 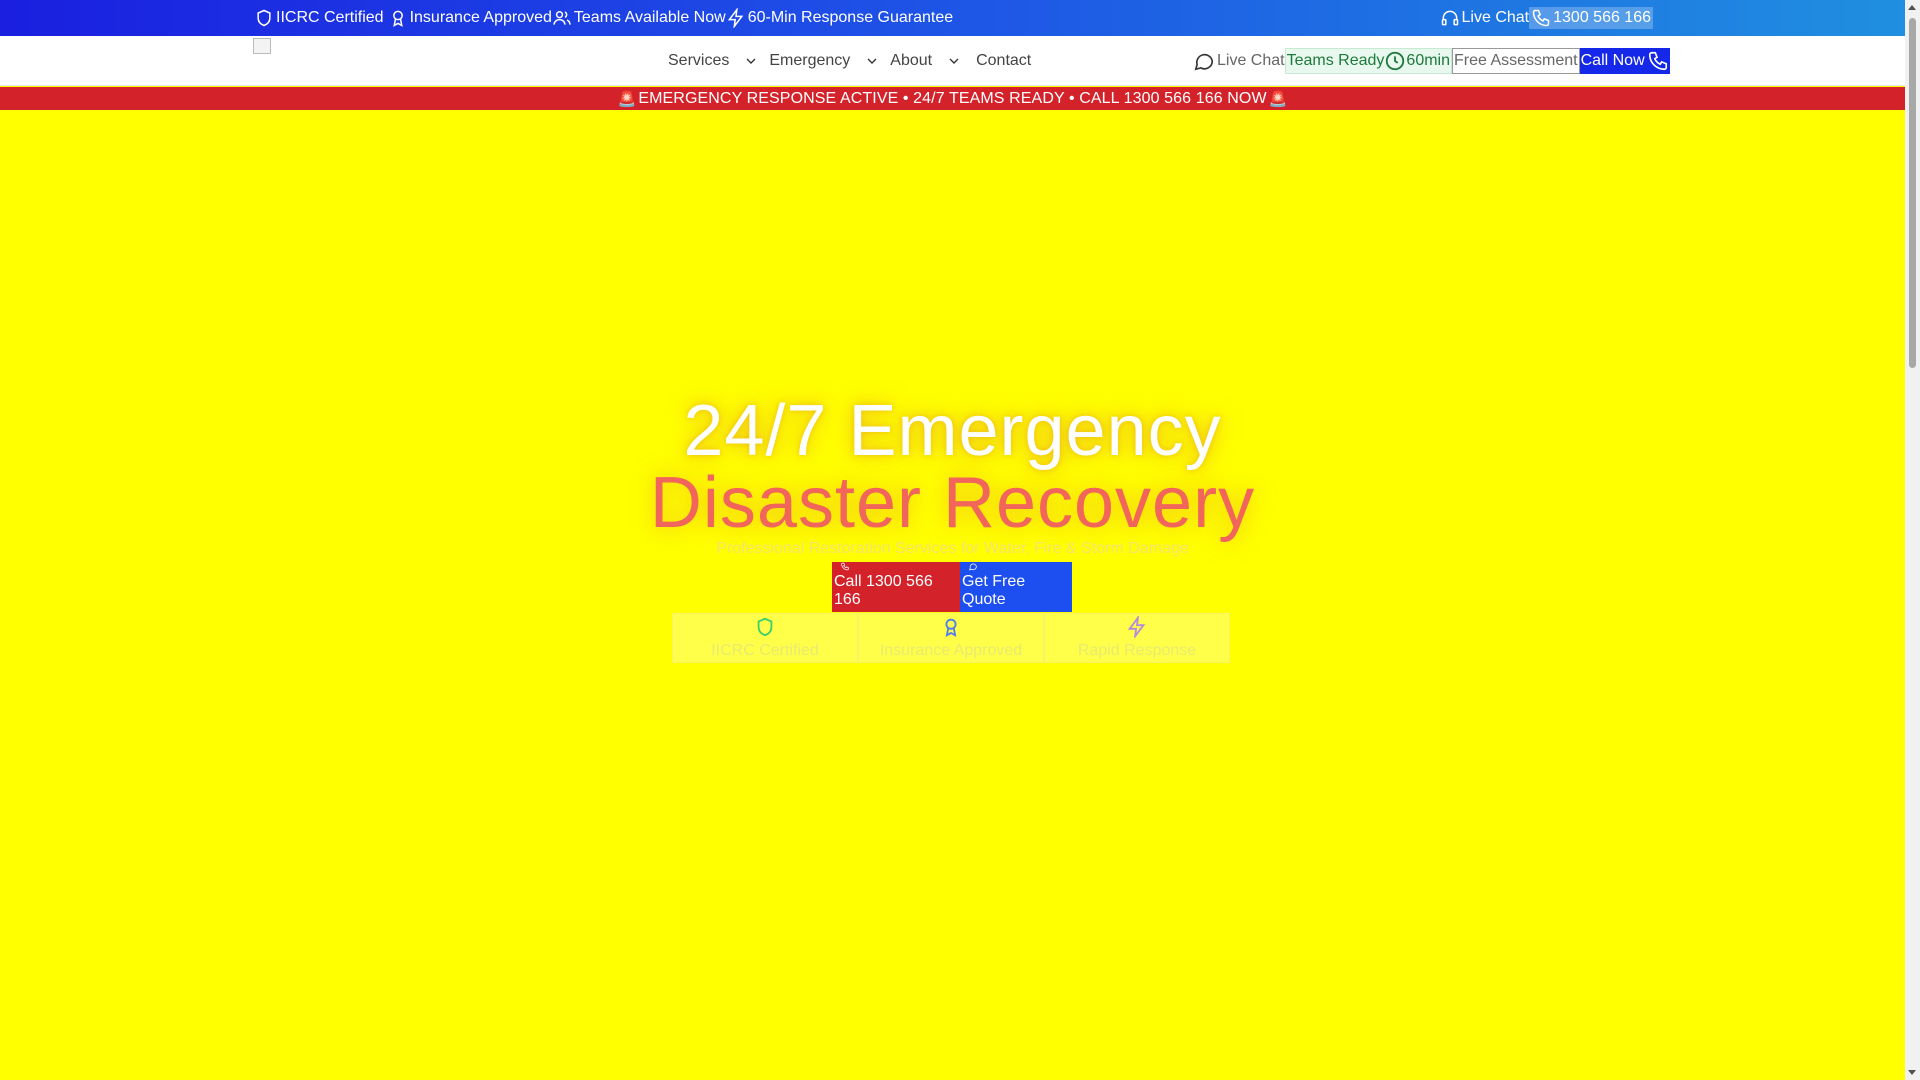 What do you see at coordinates (1912, 193) in the screenshot?
I see `scrollbar-thumb` at bounding box center [1912, 193].